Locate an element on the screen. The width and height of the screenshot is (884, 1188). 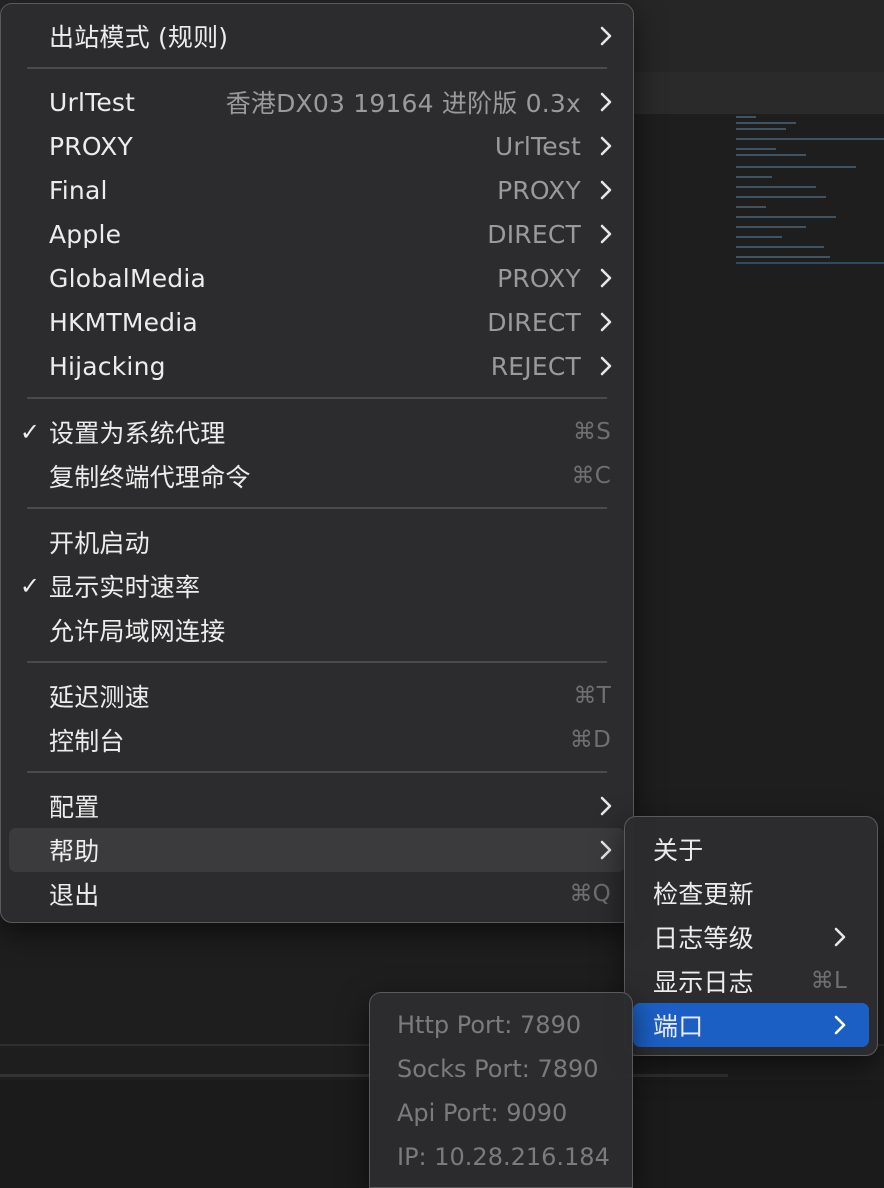
menu-item-show-log: 显示日志 ⌘L is located at coordinates (751, 981).